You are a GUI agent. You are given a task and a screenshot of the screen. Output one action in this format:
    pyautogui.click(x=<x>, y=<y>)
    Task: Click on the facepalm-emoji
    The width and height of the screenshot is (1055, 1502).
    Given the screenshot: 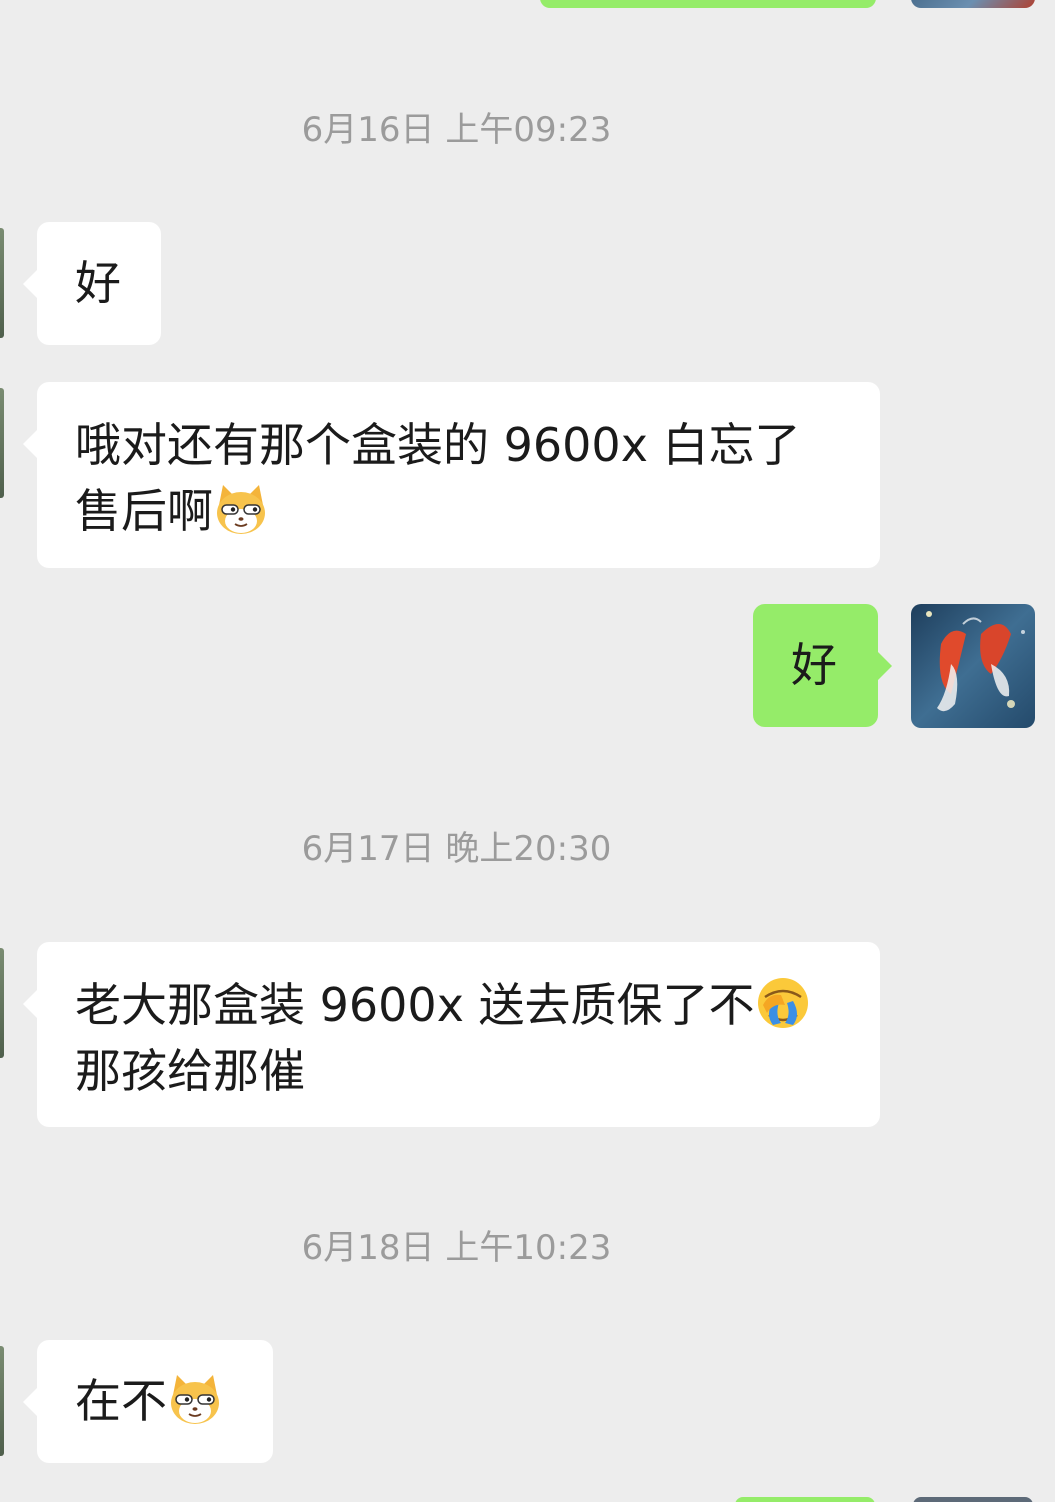 What is the action you would take?
    pyautogui.click(x=782, y=1003)
    